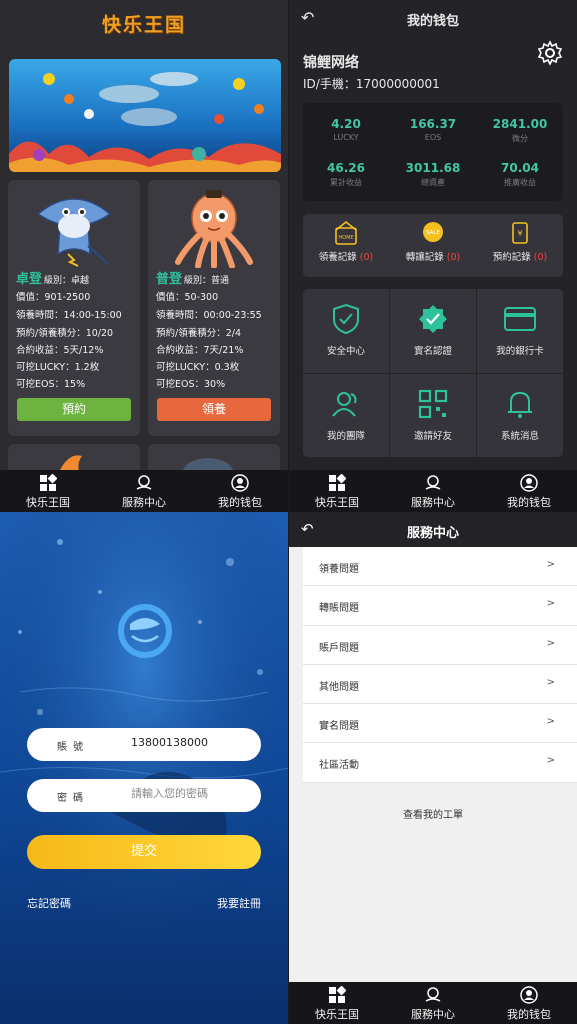  I want to click on svg-text: SALE, so click(433, 233).